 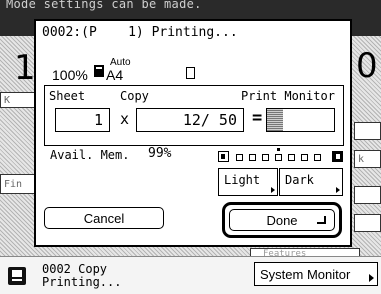 I want to click on system-monitor-label: System Monitor, so click(x=305, y=274).